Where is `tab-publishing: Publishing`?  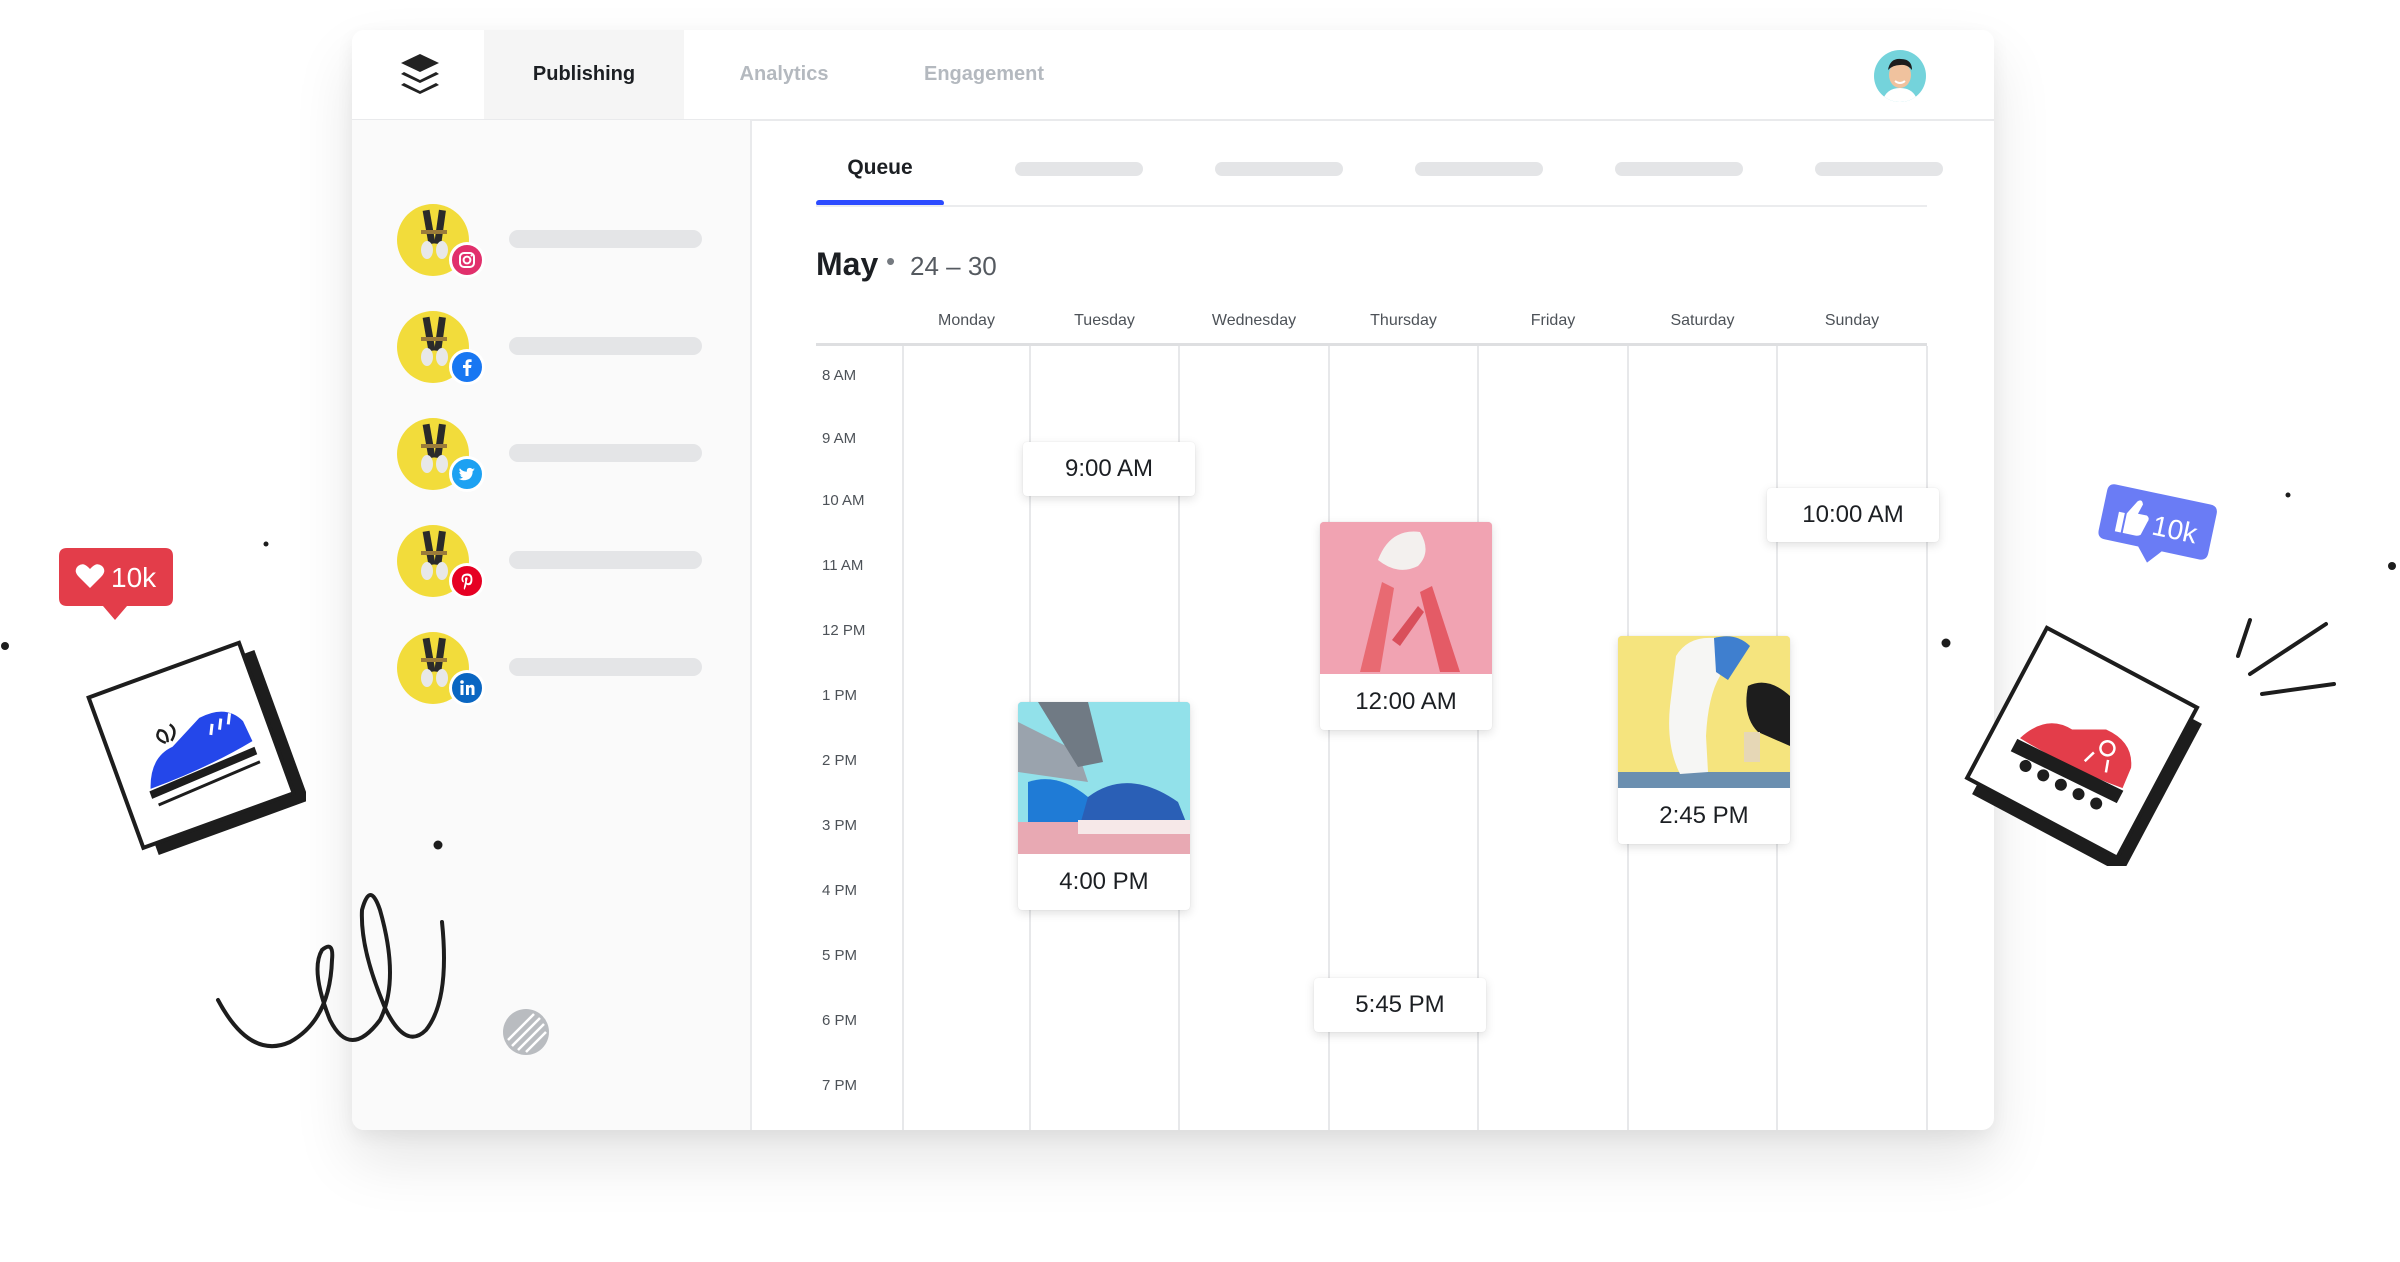
tab-publishing: Publishing is located at coordinates (584, 74).